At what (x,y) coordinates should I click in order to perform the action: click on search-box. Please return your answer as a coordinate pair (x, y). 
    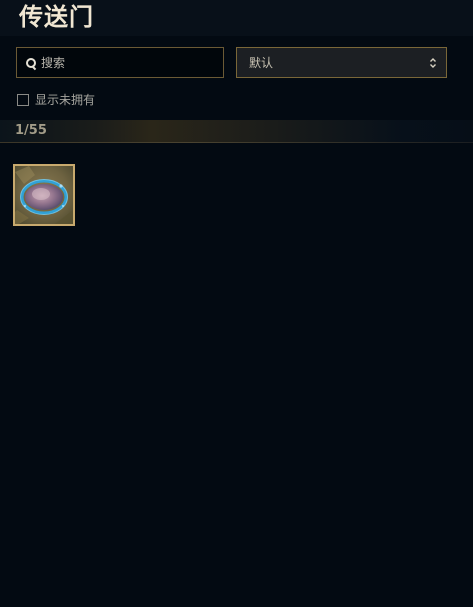
    Looking at the image, I should click on (120, 62).